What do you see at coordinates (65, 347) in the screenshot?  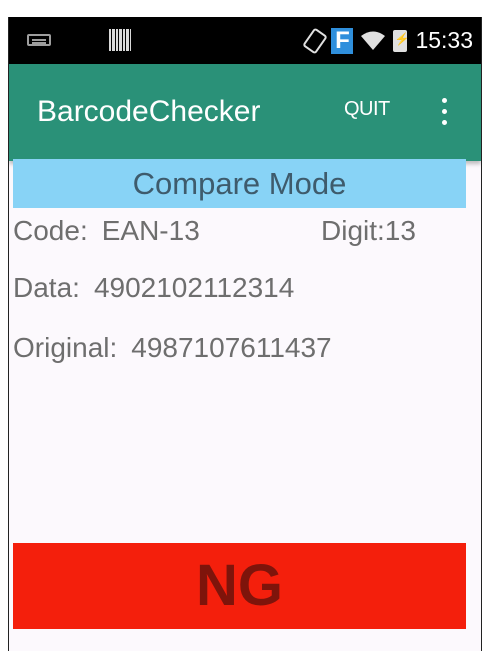 I see `original-label: Original:` at bounding box center [65, 347].